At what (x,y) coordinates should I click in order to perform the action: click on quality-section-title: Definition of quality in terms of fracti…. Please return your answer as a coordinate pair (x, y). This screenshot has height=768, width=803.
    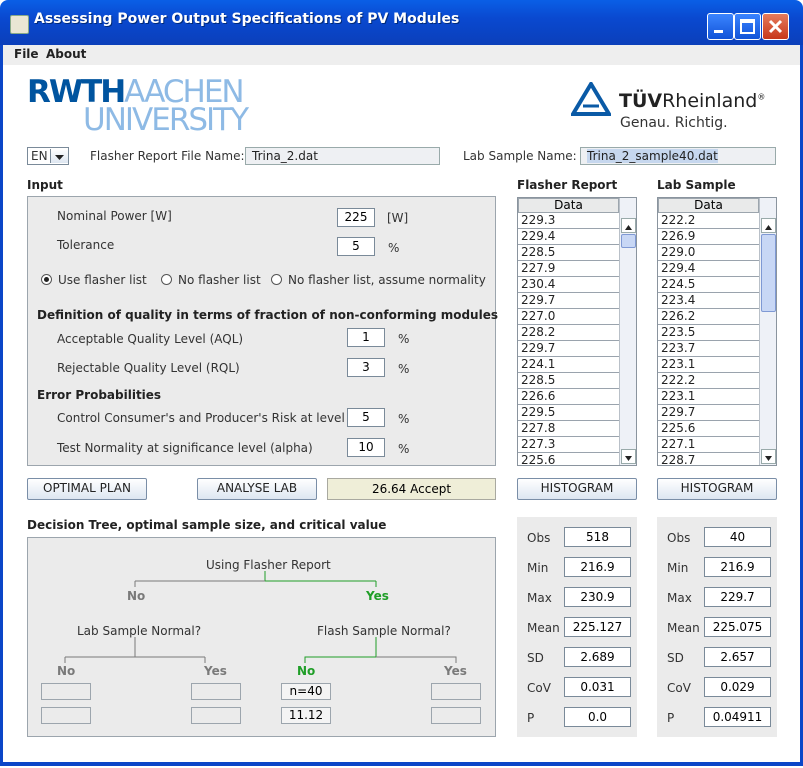
    Looking at the image, I should click on (267, 315).